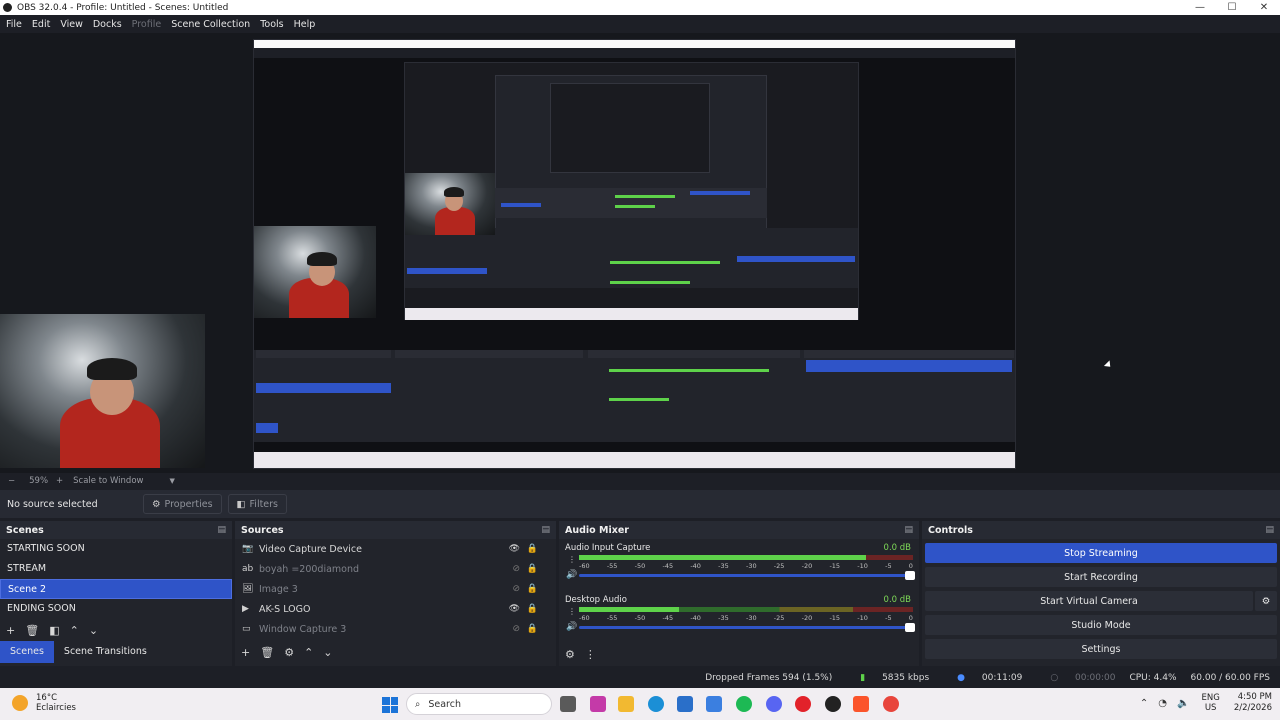 The height and width of the screenshot is (720, 1280). What do you see at coordinates (584, 566) in the screenshot?
I see `scale-tick: -60` at bounding box center [584, 566].